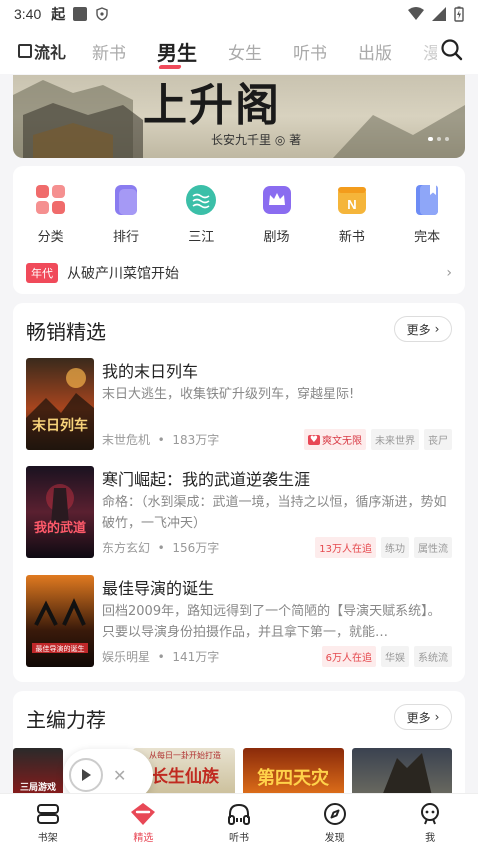 The width and height of the screenshot is (478, 851). What do you see at coordinates (395, 547) in the screenshot?
I see `genre-tag: 练功` at bounding box center [395, 547].